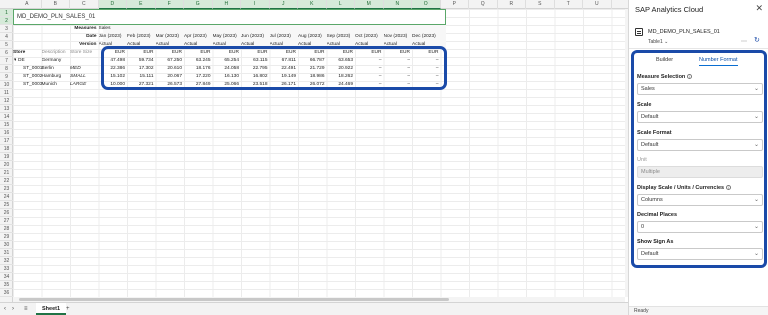 The image size is (768, 315). I want to click on row-header-25: 25, so click(6, 205).